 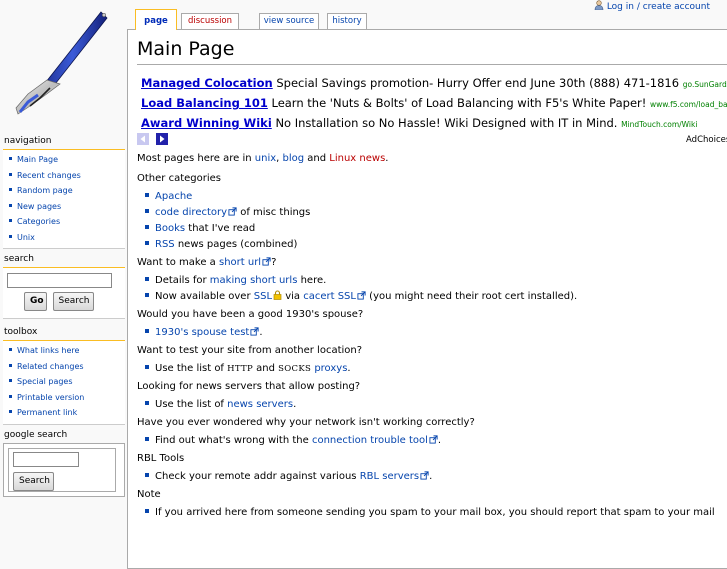 What do you see at coordinates (50, 397) in the screenshot?
I see `toolbox-link-printable-version: Printable version` at bounding box center [50, 397].